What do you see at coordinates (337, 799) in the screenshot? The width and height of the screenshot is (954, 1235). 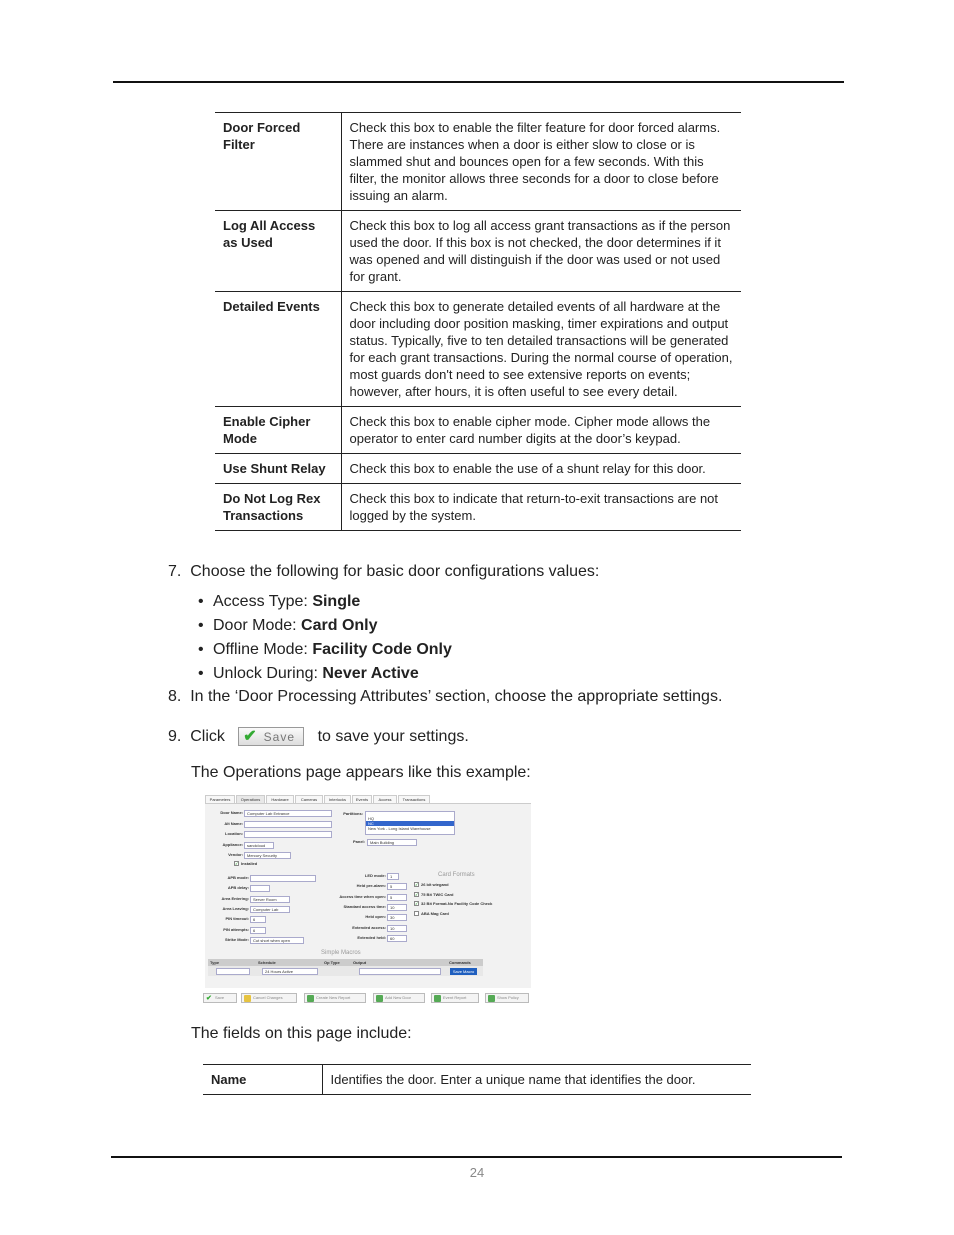 I see `tab: Interlocks` at bounding box center [337, 799].